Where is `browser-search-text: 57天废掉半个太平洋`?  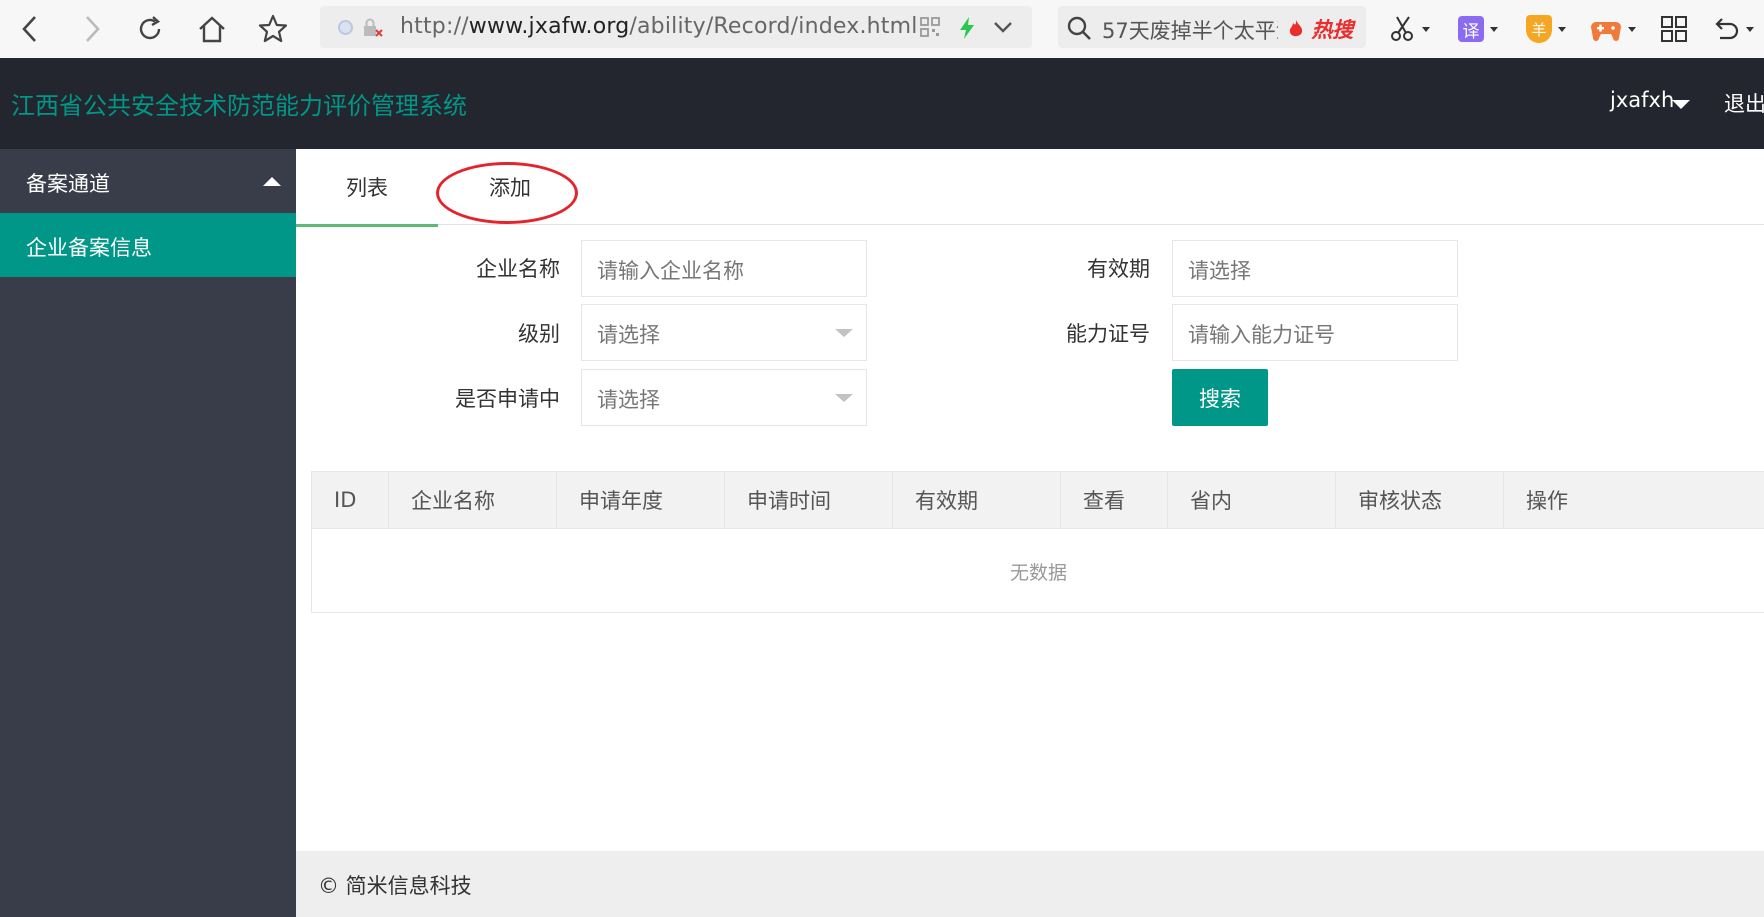 browser-search-text: 57天废掉半个太平洋 is located at coordinates (1190, 31).